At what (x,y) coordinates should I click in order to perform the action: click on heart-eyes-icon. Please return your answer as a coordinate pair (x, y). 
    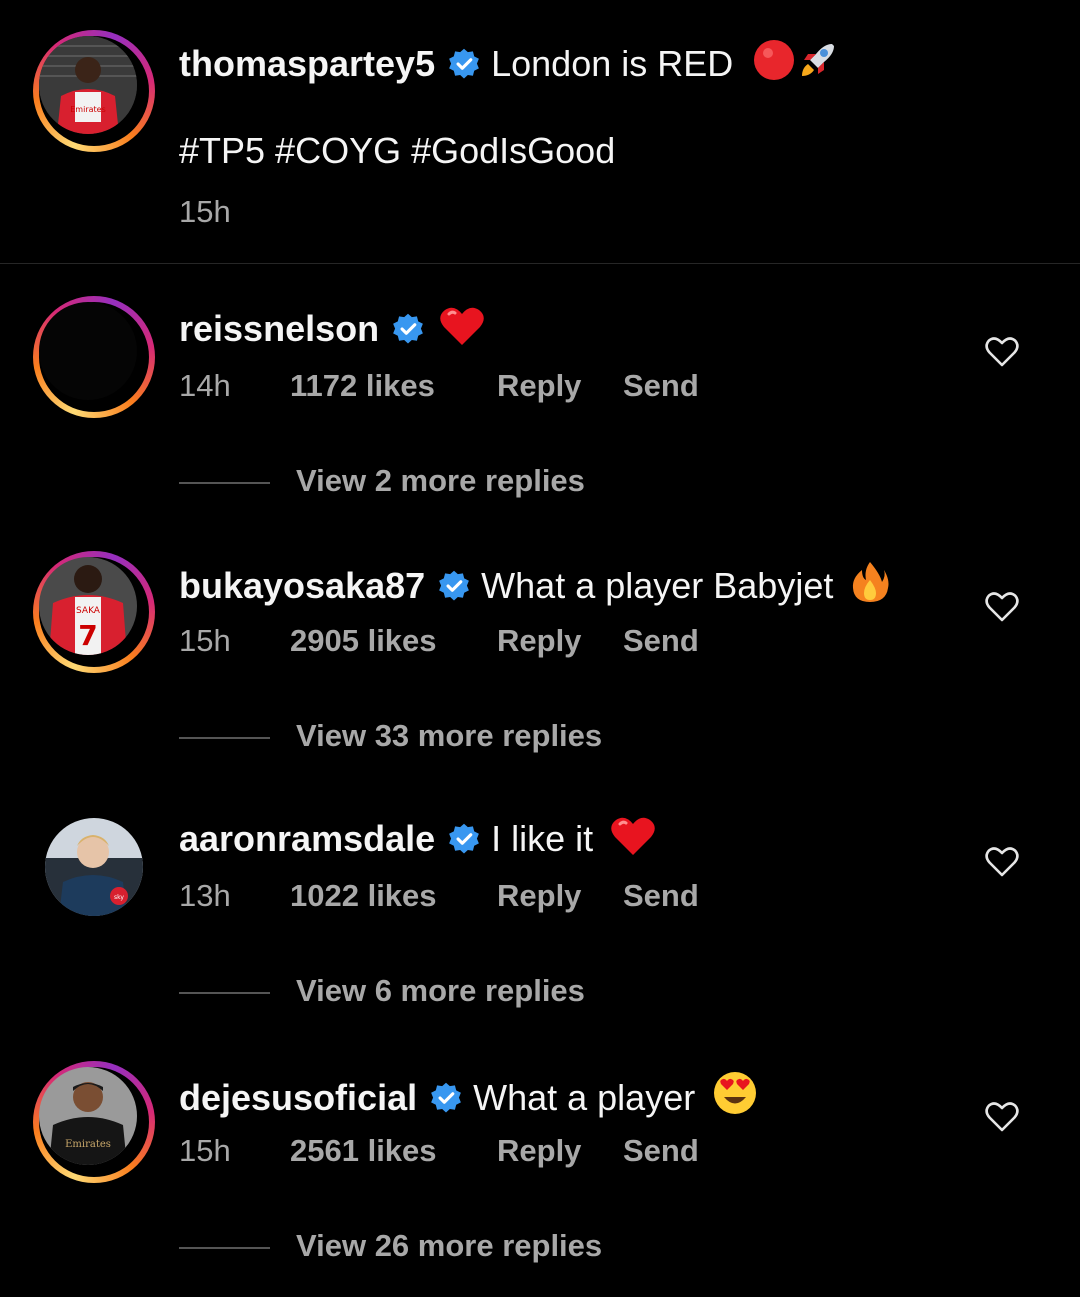
    Looking at the image, I should click on (734, 1093).